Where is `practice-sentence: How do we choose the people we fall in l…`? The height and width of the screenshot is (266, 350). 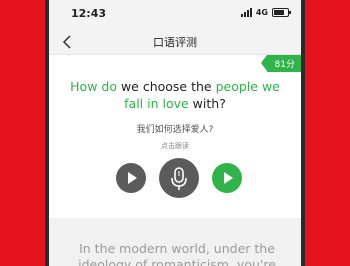
practice-sentence: How do we choose the people we fall in l… is located at coordinates (175, 95).